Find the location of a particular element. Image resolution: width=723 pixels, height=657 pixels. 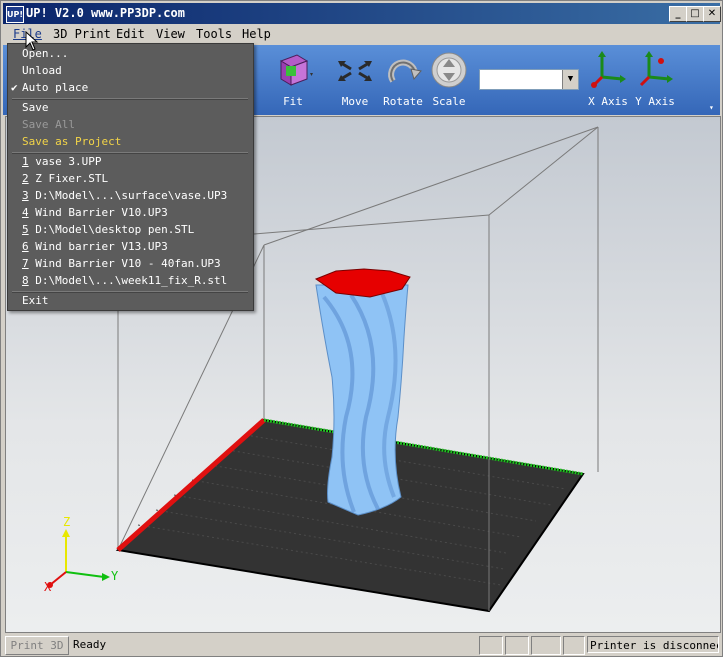

recent-file-number: 6 is located at coordinates (25, 246).